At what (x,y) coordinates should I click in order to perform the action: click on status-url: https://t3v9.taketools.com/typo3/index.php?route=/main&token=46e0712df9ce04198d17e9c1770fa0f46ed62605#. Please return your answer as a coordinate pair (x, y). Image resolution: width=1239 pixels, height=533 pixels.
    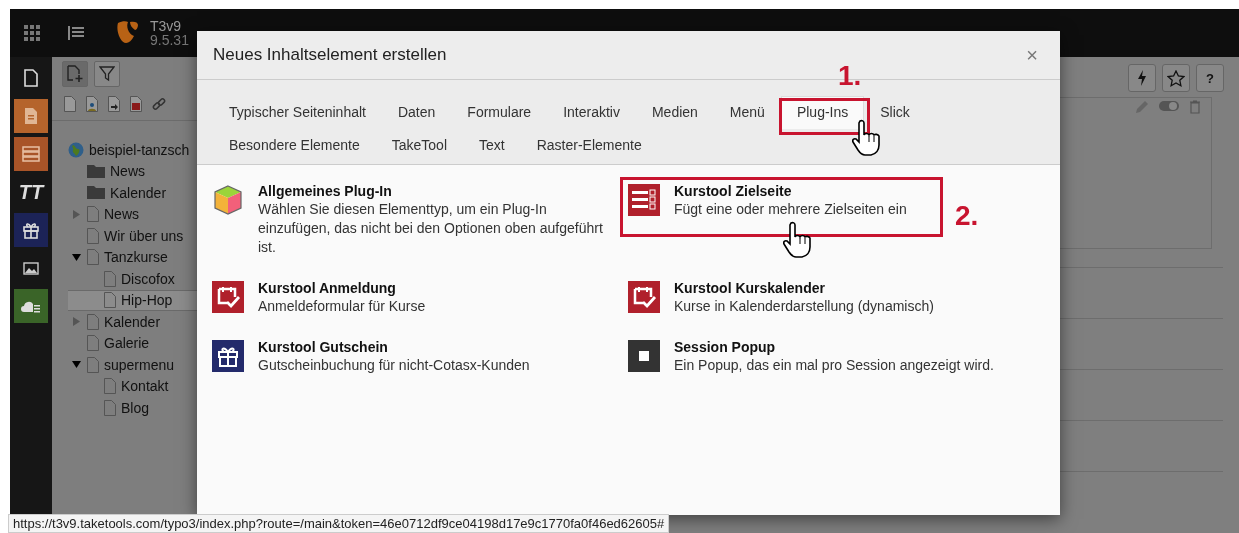
    Looking at the image, I should click on (339, 523).